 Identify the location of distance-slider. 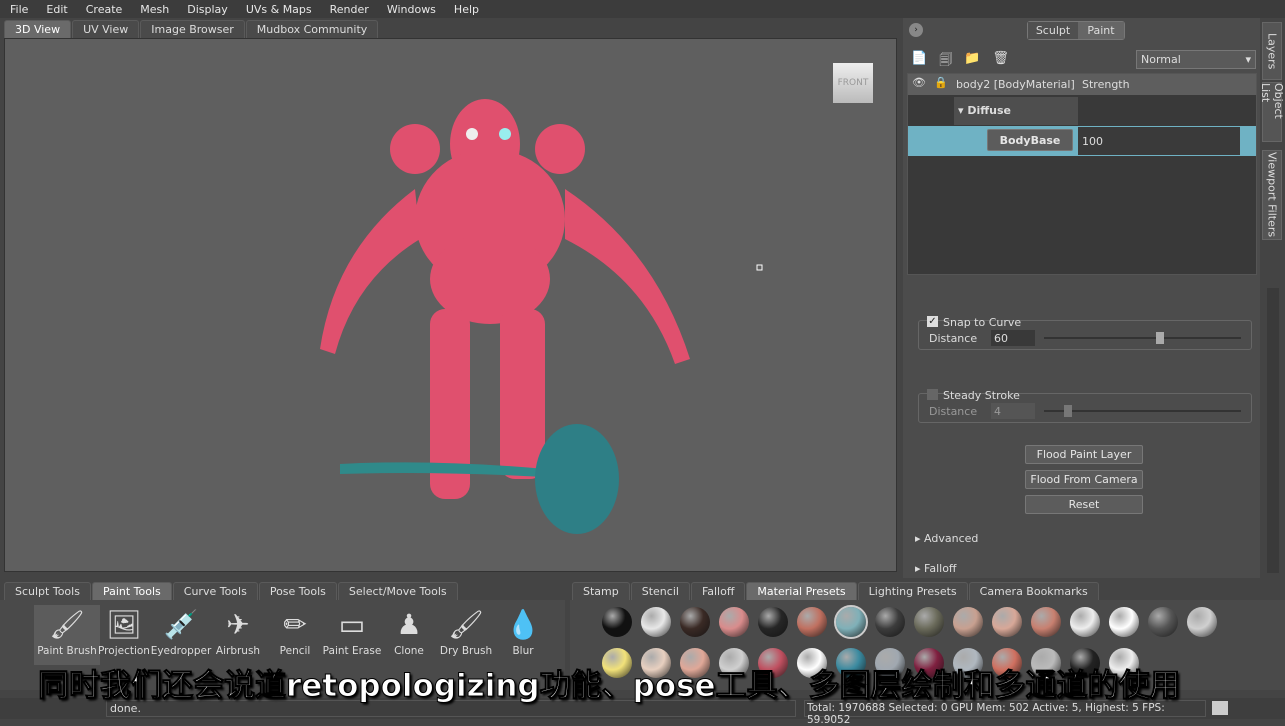
(1142, 338).